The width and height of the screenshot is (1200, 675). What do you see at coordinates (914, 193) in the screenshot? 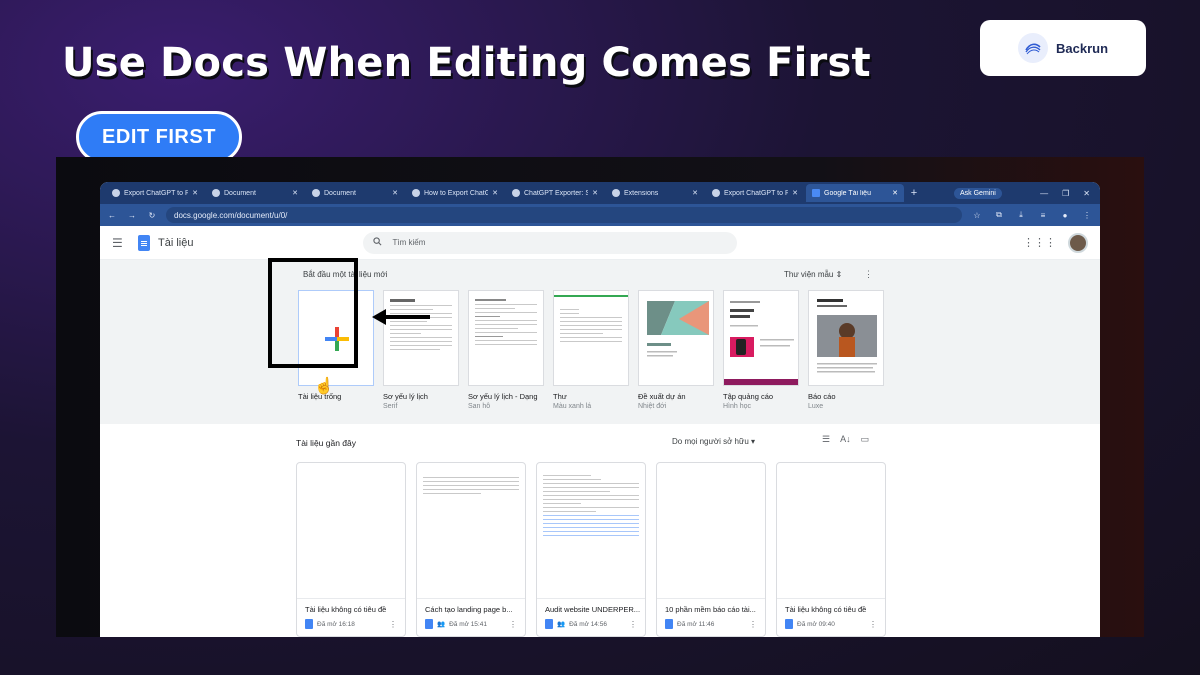
I see `new-tab-icon: +` at bounding box center [914, 193].